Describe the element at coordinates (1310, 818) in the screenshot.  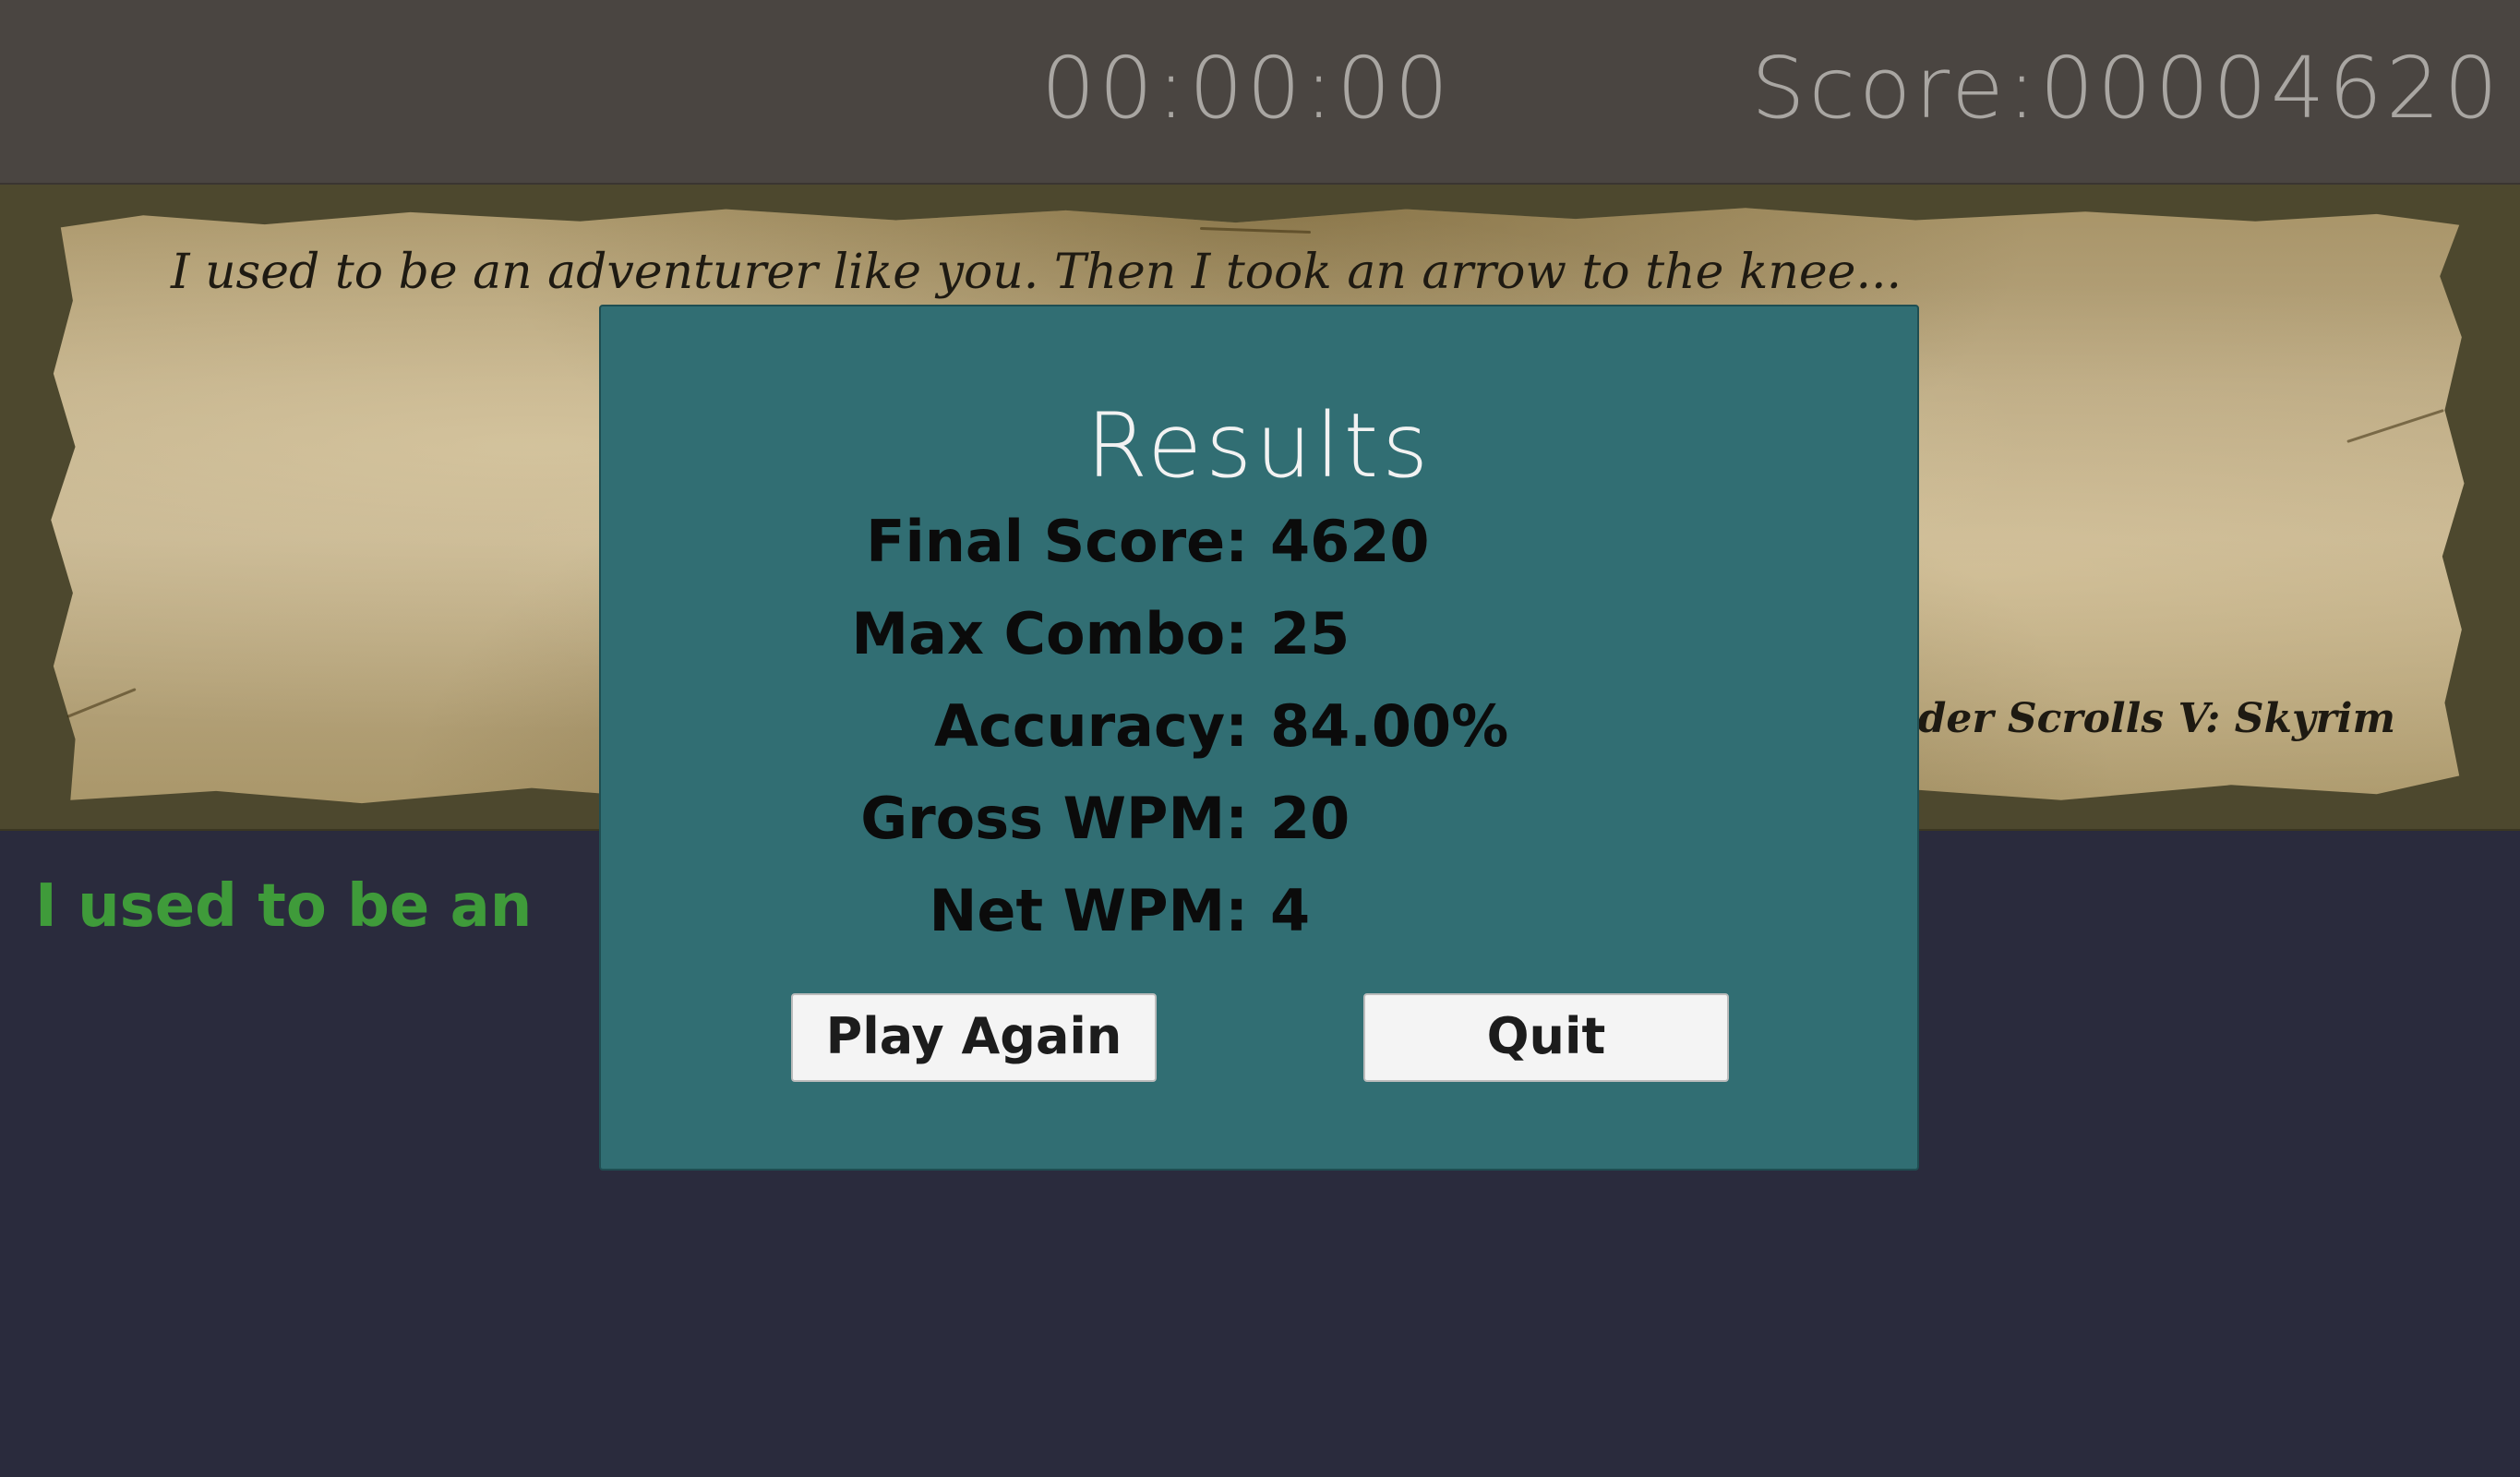
I see `stat-value: 20` at that location.